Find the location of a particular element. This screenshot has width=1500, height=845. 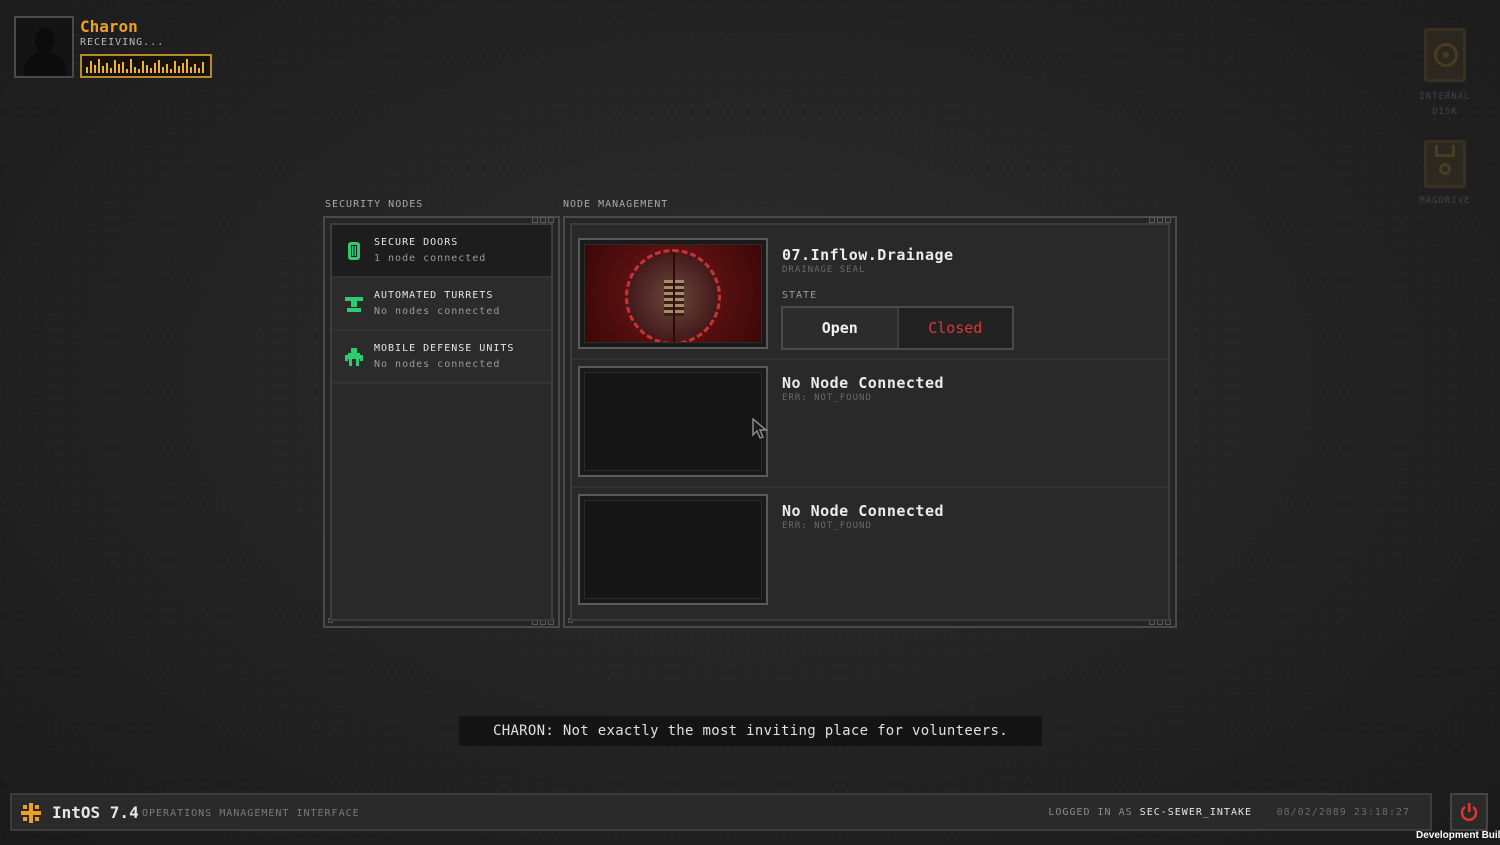

node-management-caption: NODE MANAGEMENT is located at coordinates (616, 204).